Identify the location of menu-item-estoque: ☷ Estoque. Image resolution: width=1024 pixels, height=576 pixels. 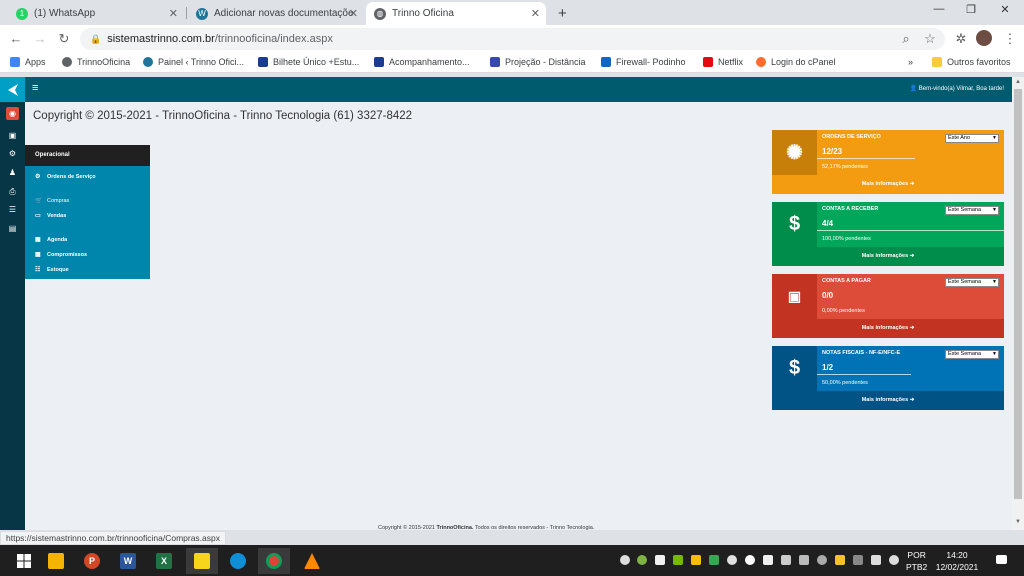
(52, 270).